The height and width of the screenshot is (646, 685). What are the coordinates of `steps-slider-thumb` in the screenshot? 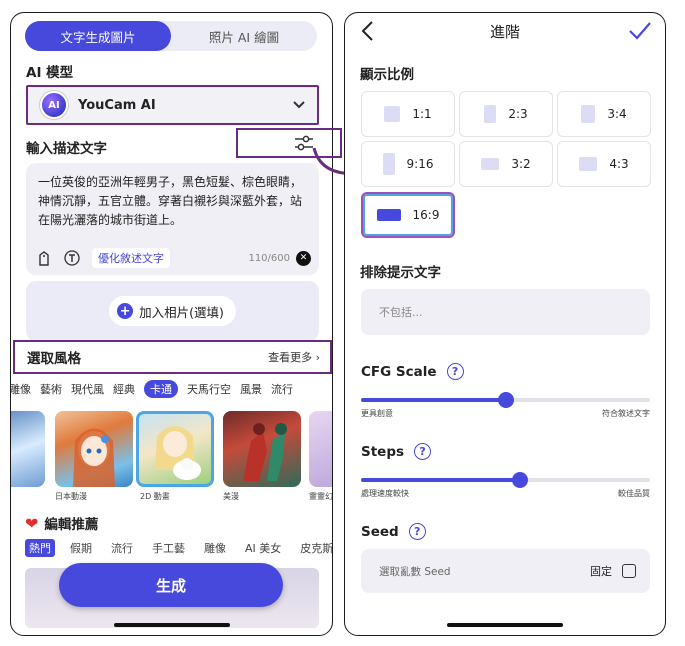 It's located at (519, 480).